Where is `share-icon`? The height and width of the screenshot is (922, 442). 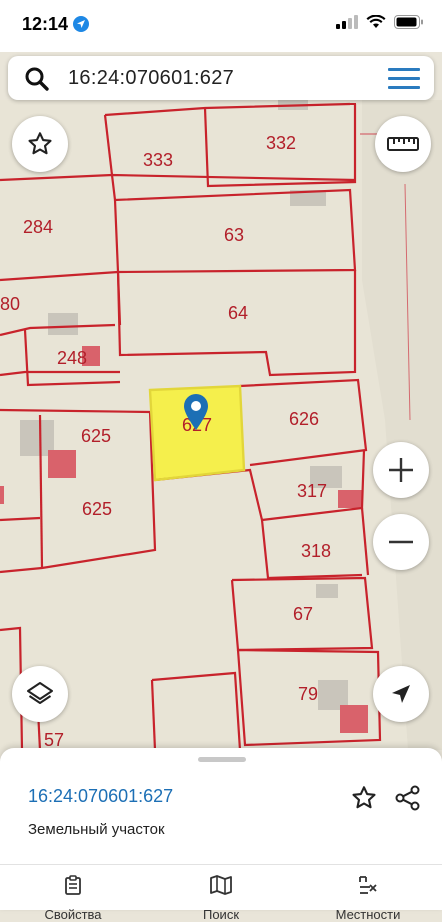
share-icon is located at coordinates (408, 798).